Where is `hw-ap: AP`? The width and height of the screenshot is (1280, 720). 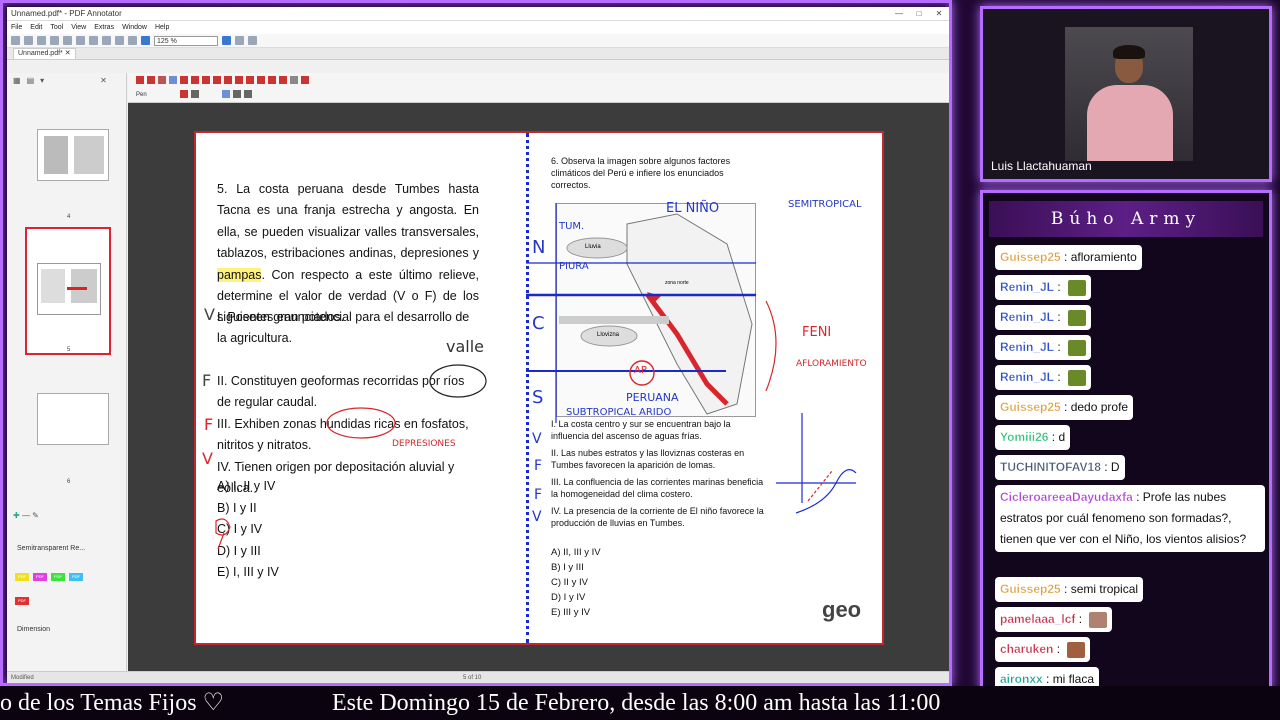
hw-ap: AP is located at coordinates (640, 370).